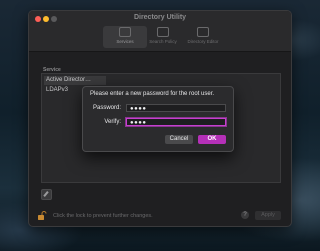 This screenshot has height=251, width=320. I want to click on verify-label: Verify:, so click(112, 122).